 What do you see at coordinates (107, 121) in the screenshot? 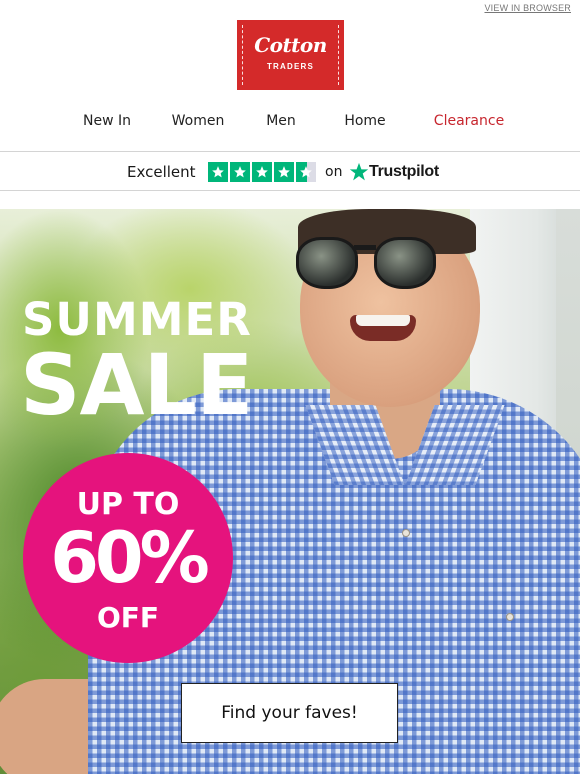
I see `nav-new-in: New In` at bounding box center [107, 121].